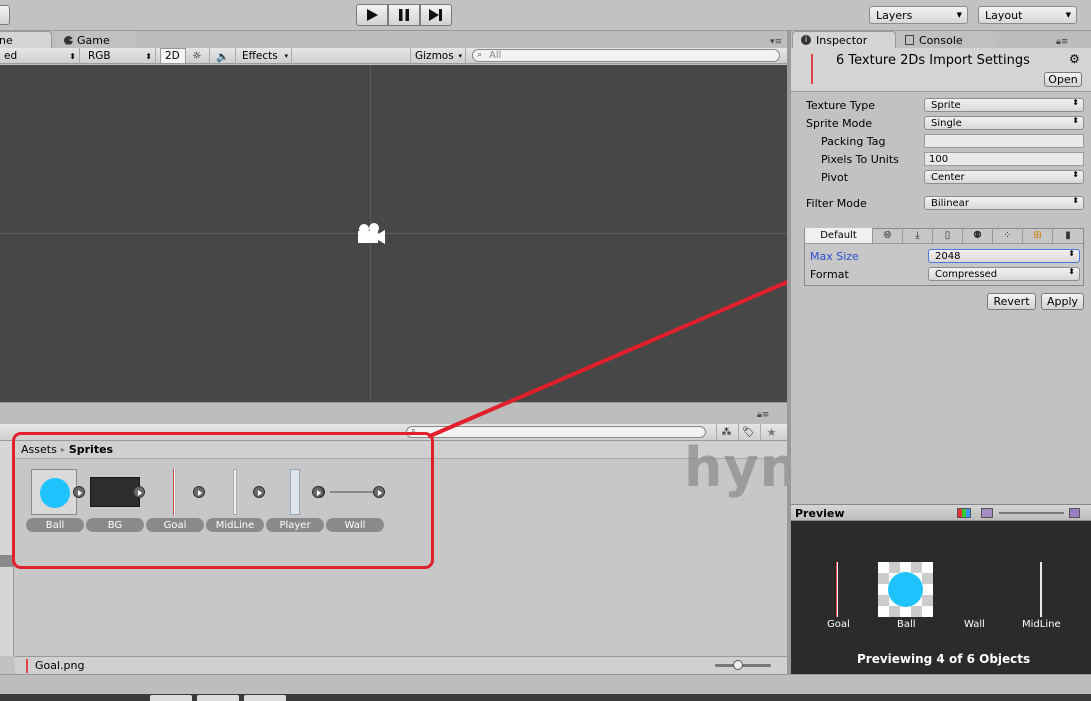 This screenshot has height=701, width=1091. I want to click on mip-icon, so click(1074, 513).